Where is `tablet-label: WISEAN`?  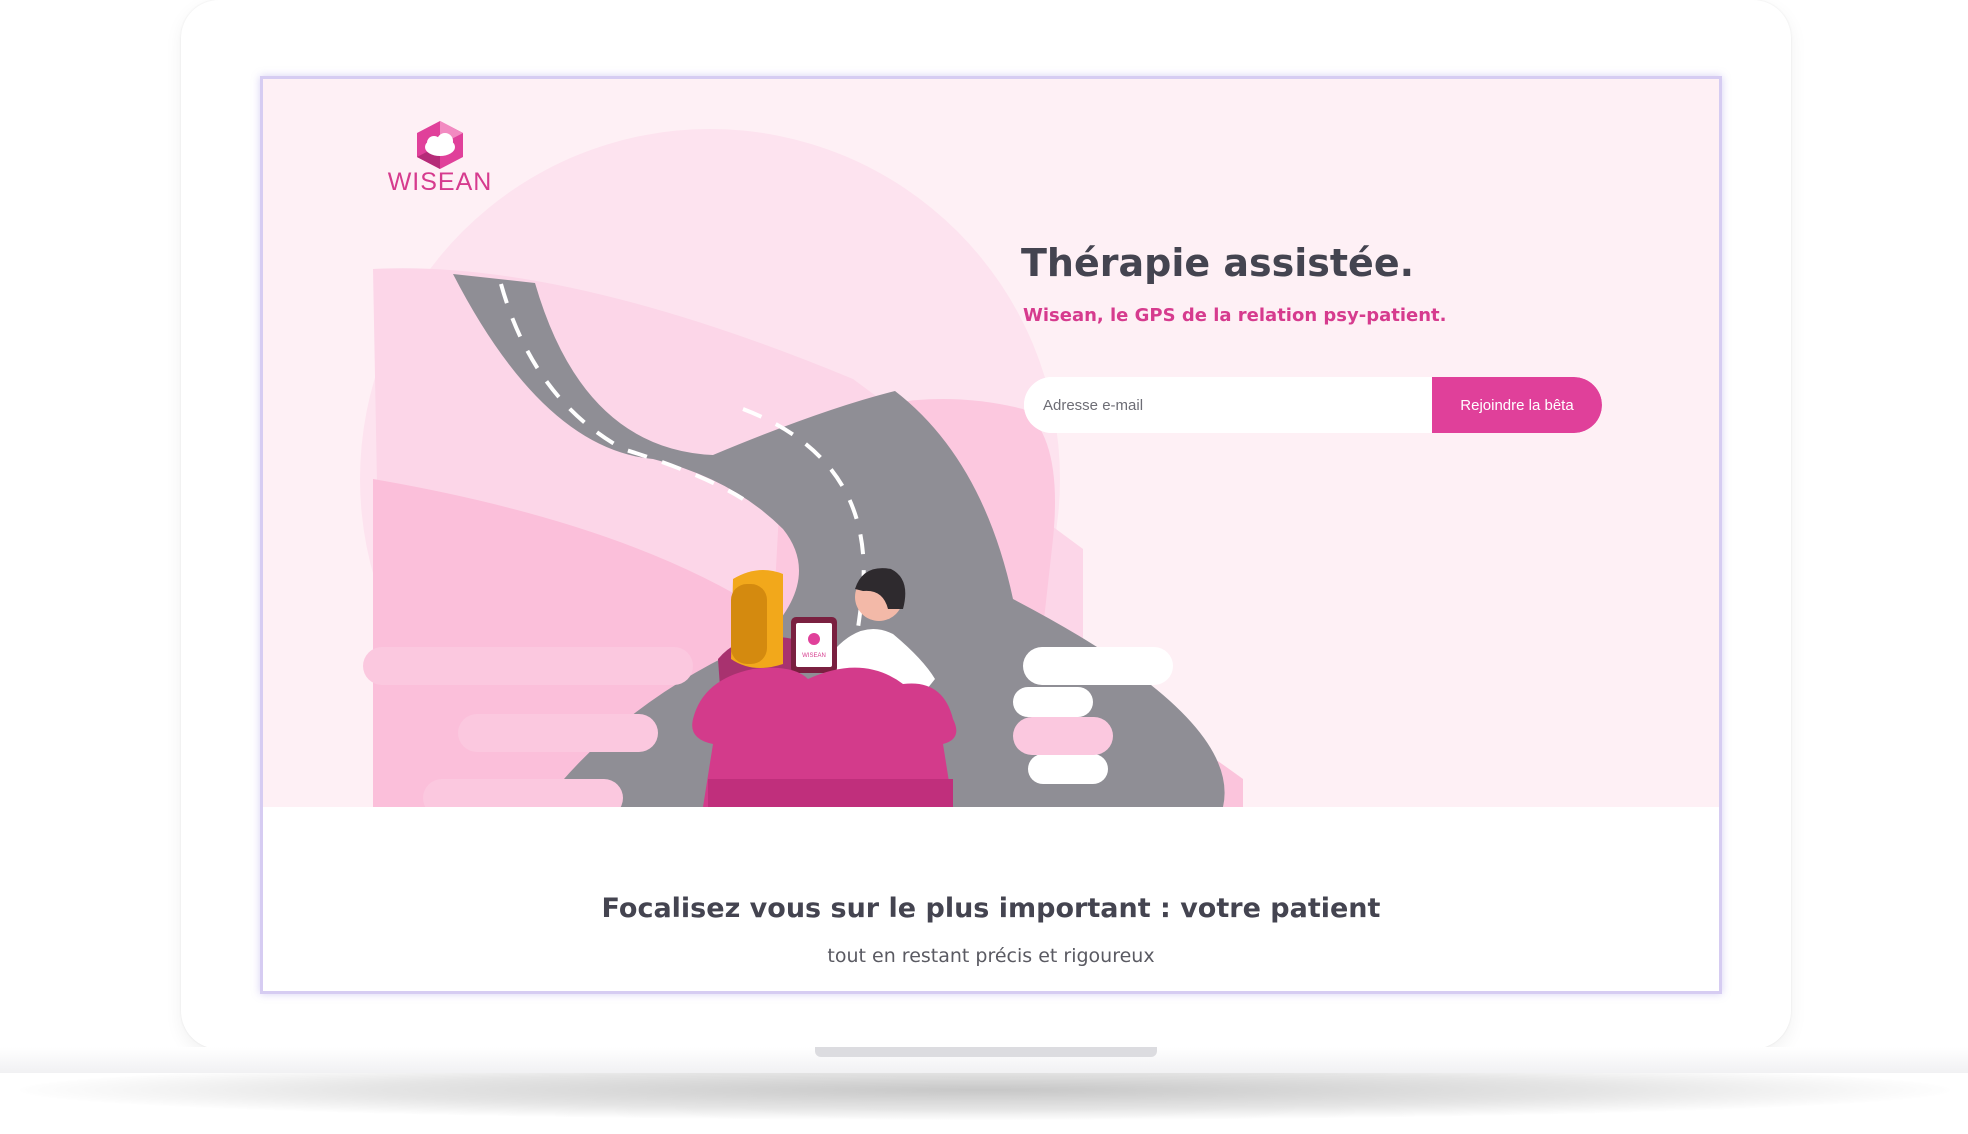
tablet-label: WISEAN is located at coordinates (814, 656).